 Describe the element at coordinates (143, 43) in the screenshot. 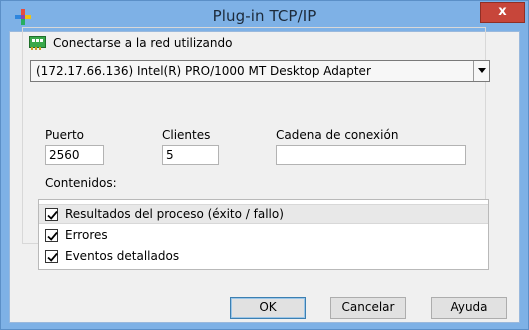

I see `network-label: Conectarse a la red utilizando` at that location.